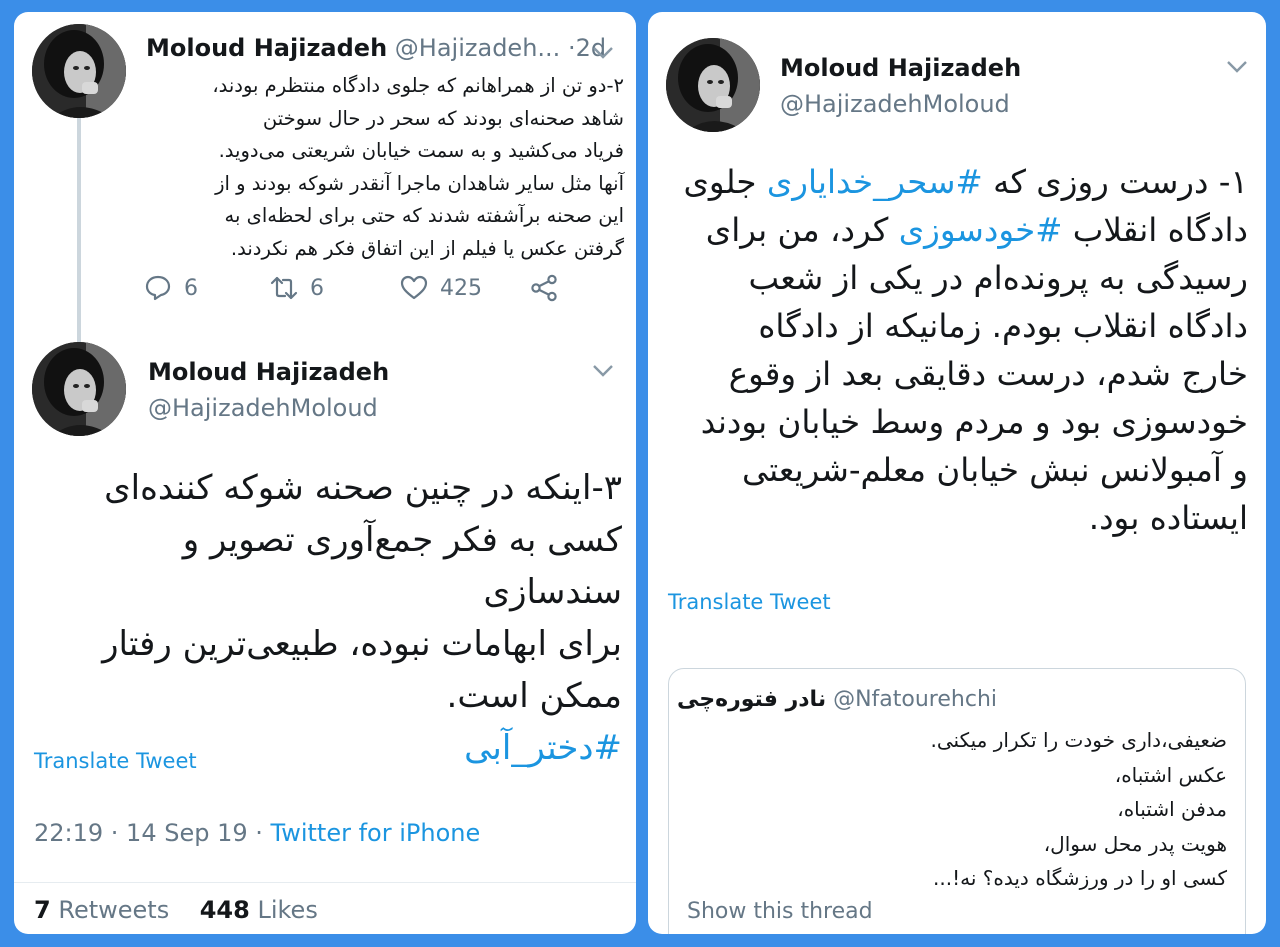  What do you see at coordinates (354, 289) in the screenshot?
I see `tweet-actions: 6 6 425` at bounding box center [354, 289].